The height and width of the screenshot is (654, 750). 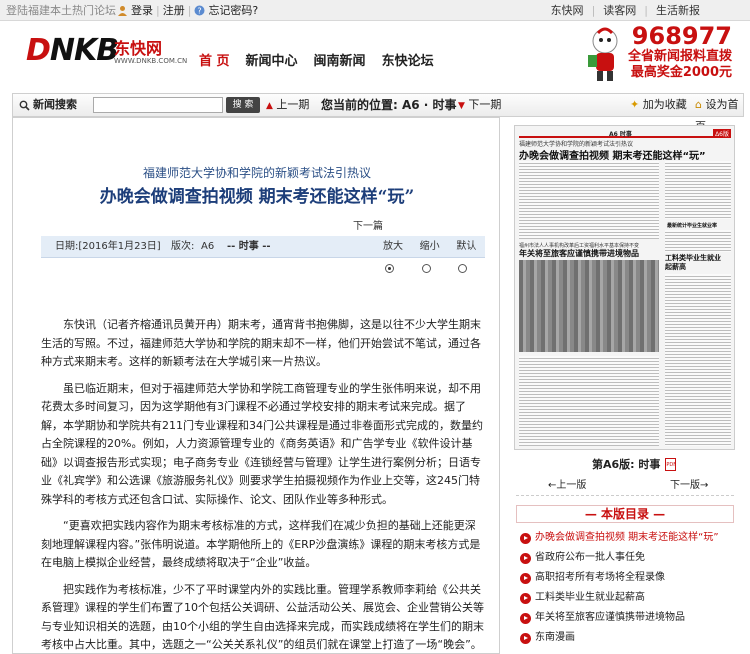 What do you see at coordinates (243, 105) in the screenshot?
I see `search-button: 搜 索` at bounding box center [243, 105].